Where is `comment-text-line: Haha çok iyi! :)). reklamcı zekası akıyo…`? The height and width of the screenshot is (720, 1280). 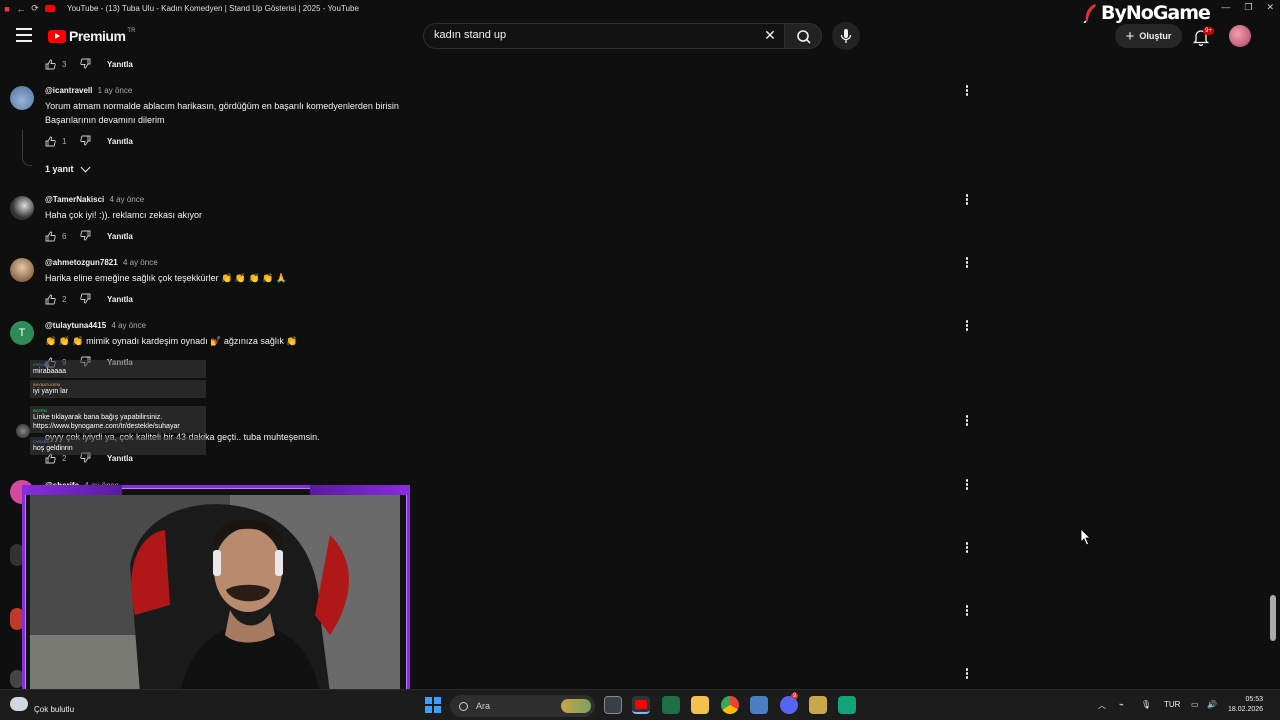
comment-text-line: Haha çok iyi! :)). reklamcı zekası akıyo… is located at coordinates (124, 215).